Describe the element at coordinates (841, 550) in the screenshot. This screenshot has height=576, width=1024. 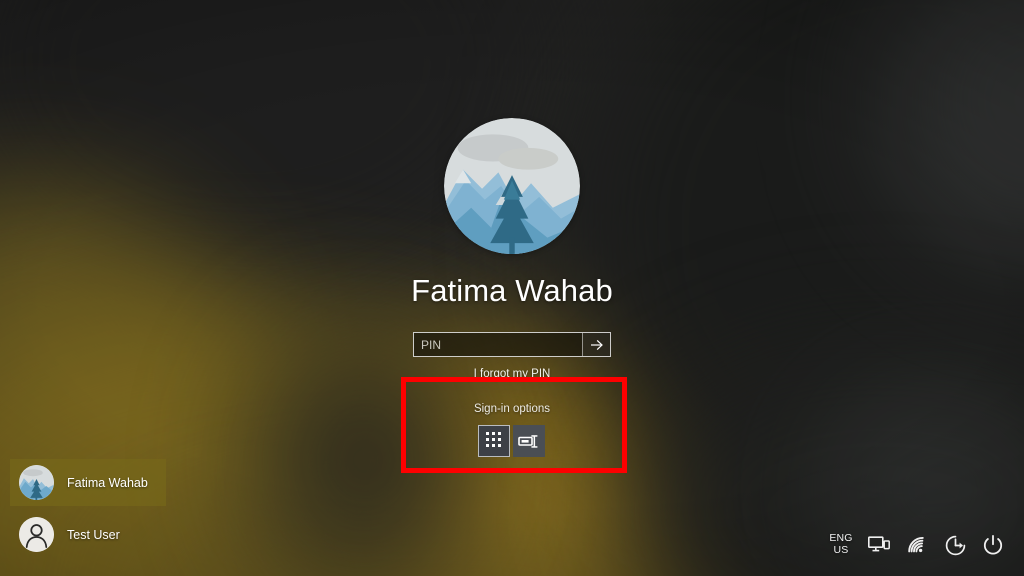
I see `language-line-2: US` at that location.